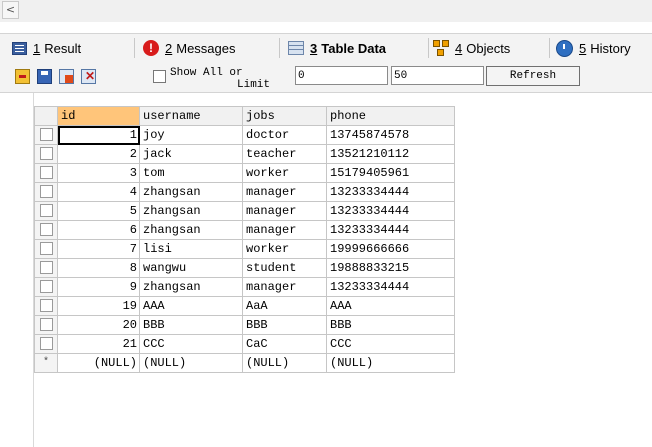 The image size is (652, 447). Describe the element at coordinates (191, 363) in the screenshot. I see `cell-username: (NULL)` at that location.